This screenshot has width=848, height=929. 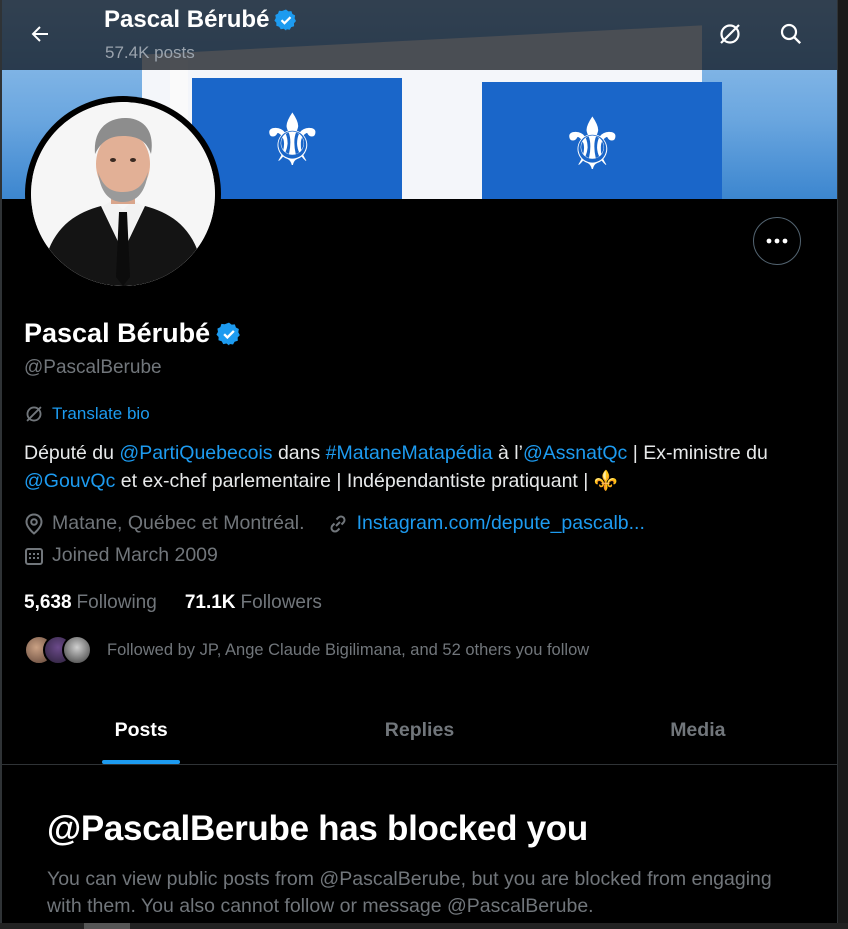 I want to click on blocked-title: @PascalBerube has blocked you, so click(x=317, y=828).